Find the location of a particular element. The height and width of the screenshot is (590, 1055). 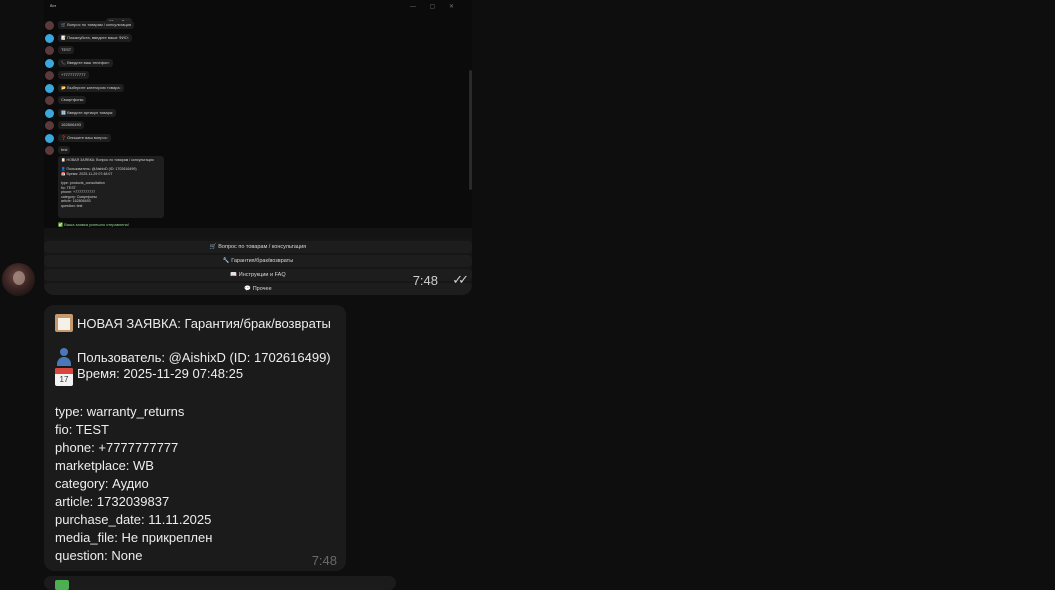

screenshot-bubble: 📞 Введите ваш телефон: is located at coordinates (85, 63).